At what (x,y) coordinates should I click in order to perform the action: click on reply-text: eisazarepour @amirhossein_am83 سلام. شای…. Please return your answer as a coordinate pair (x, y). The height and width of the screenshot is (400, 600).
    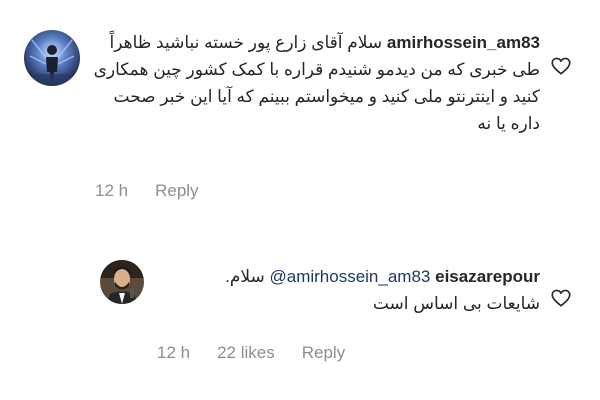
    Looking at the image, I should click on (345, 290).